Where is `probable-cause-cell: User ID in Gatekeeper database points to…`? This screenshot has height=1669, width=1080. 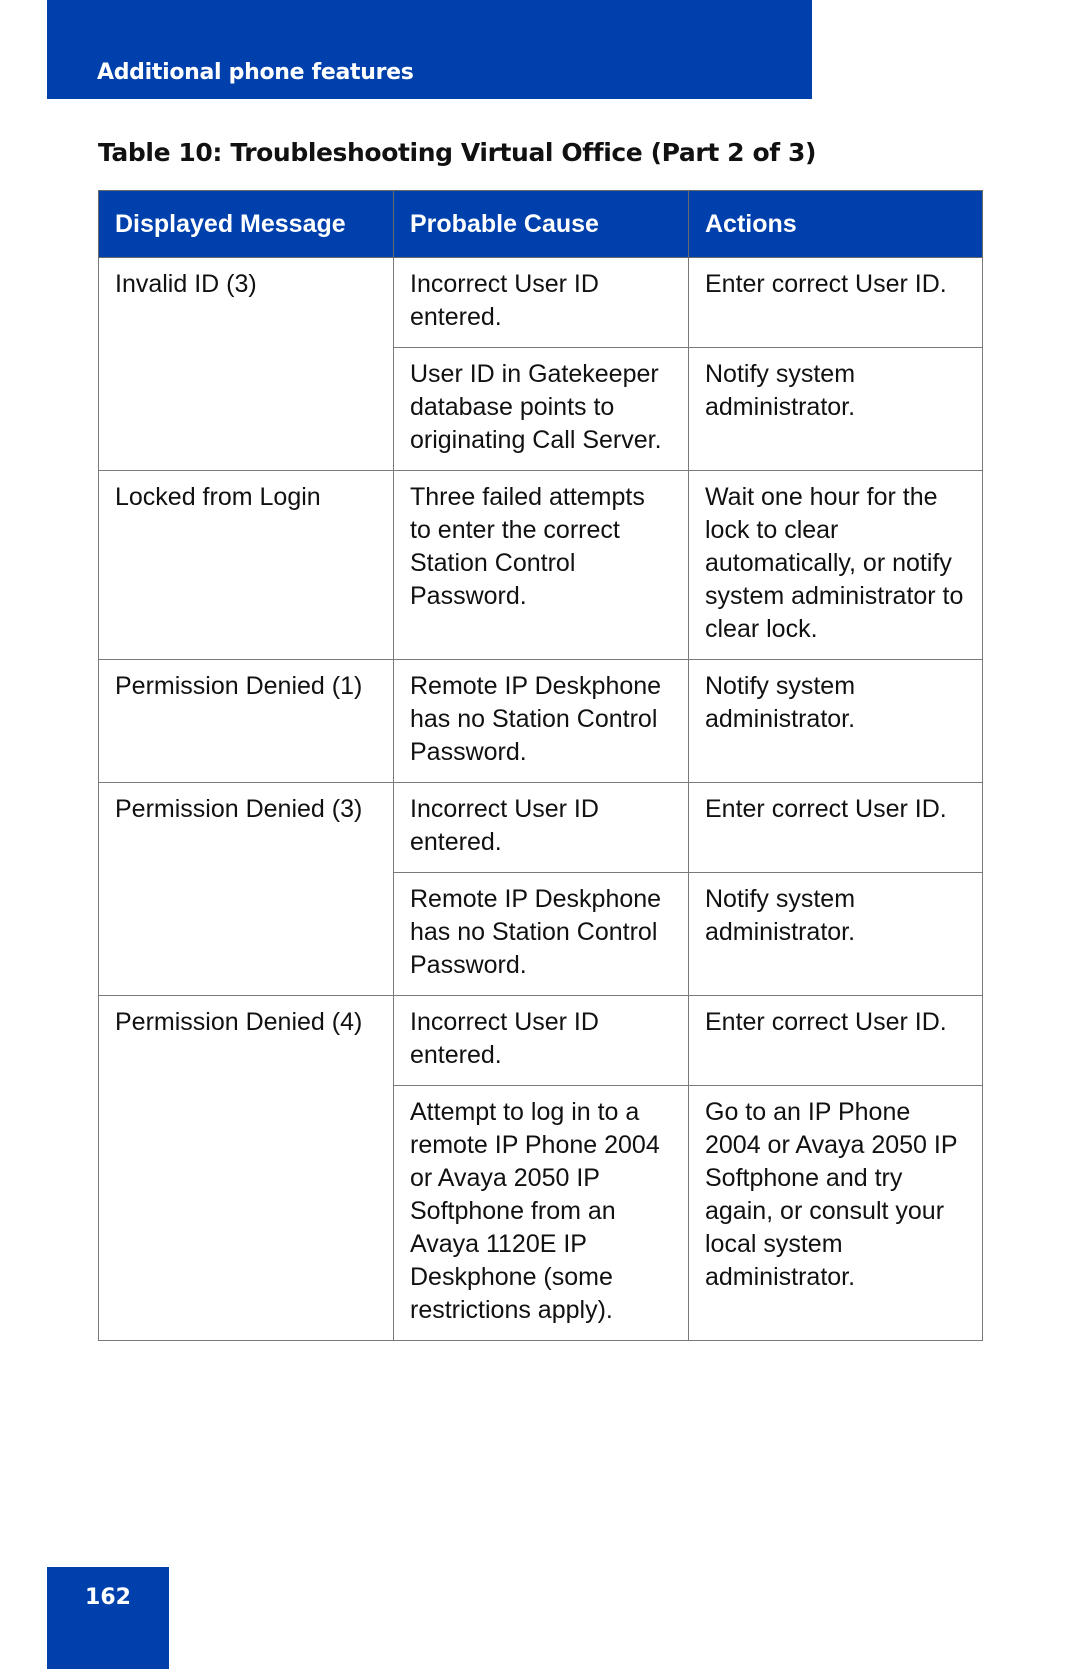 probable-cause-cell: User ID in Gatekeeper database points to… is located at coordinates (541, 409).